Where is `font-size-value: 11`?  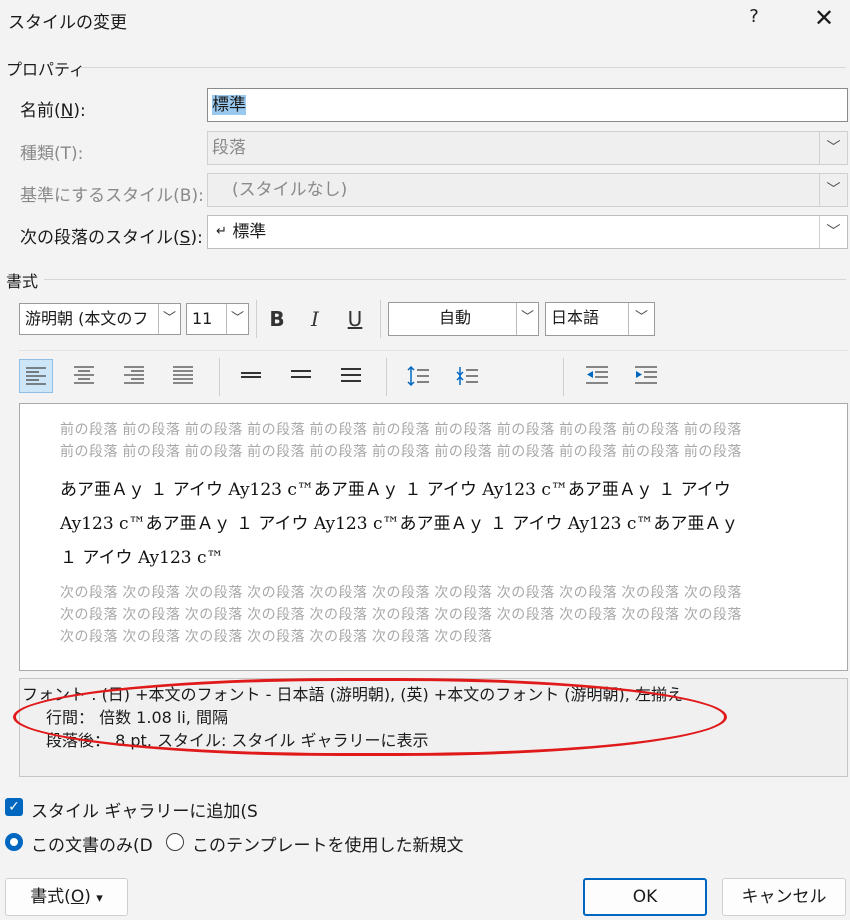
font-size-value: 11 is located at coordinates (202, 318).